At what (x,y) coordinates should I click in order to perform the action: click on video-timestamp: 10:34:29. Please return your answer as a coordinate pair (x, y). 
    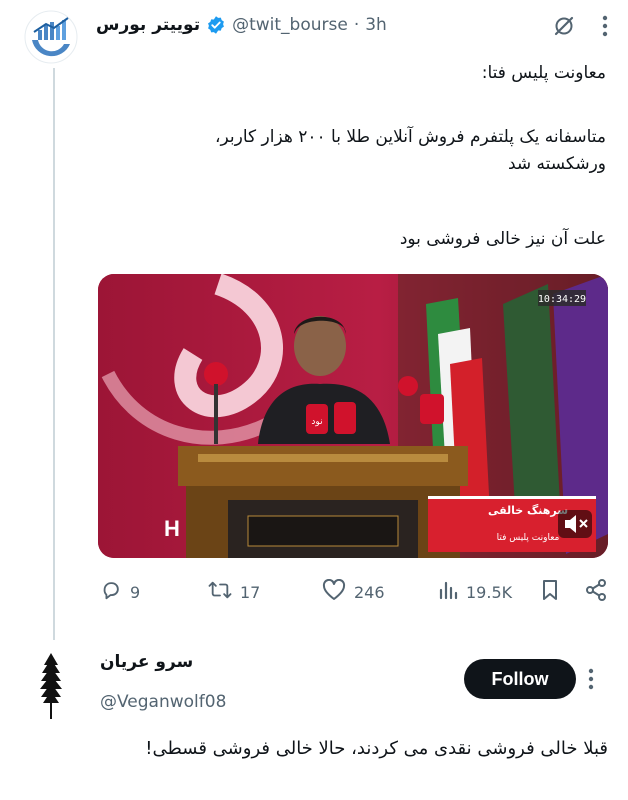
    Looking at the image, I should click on (562, 299).